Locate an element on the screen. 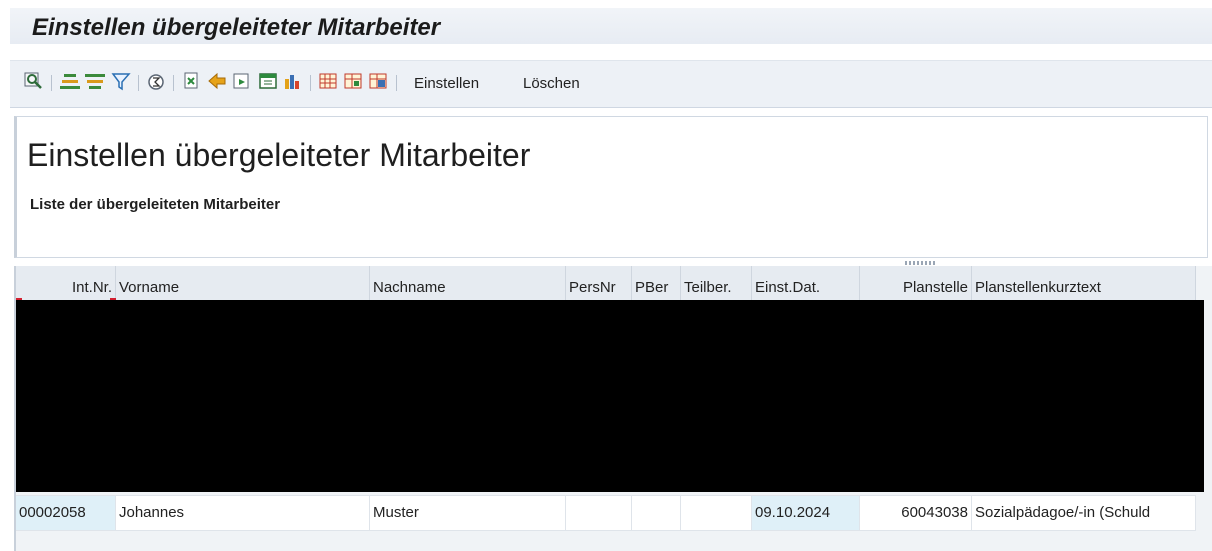  cell-planstelle: 60043038 is located at coordinates (916, 513).